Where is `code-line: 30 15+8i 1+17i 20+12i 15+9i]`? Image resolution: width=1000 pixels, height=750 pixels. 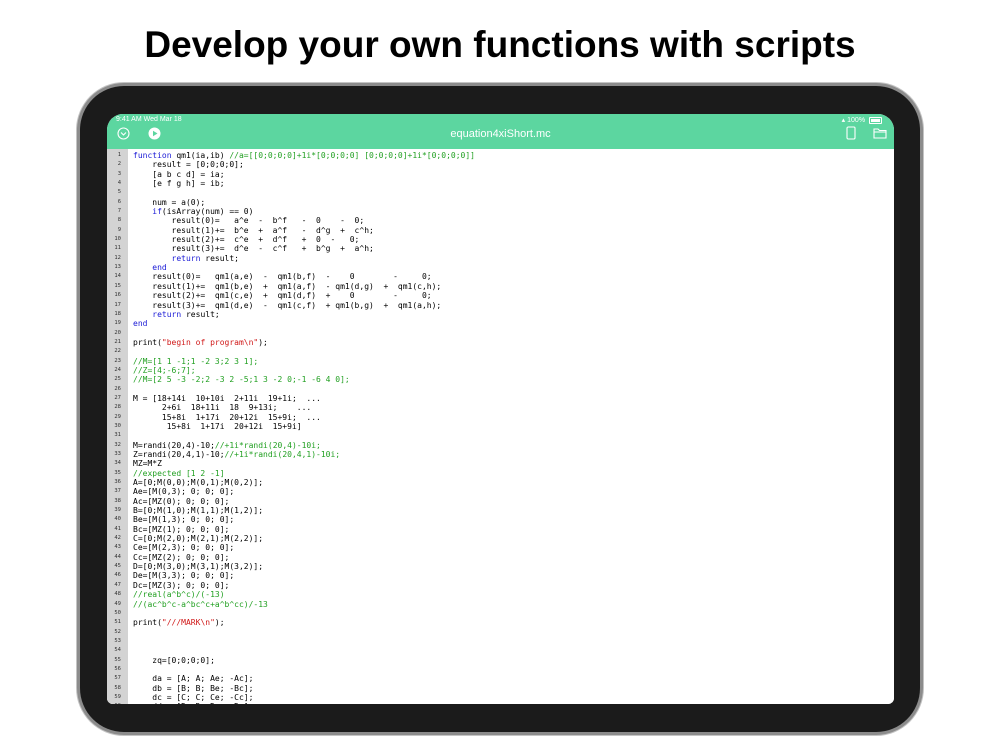 code-line: 30 15+8i 1+17i 20+12i 15+9i] is located at coordinates (500, 426).